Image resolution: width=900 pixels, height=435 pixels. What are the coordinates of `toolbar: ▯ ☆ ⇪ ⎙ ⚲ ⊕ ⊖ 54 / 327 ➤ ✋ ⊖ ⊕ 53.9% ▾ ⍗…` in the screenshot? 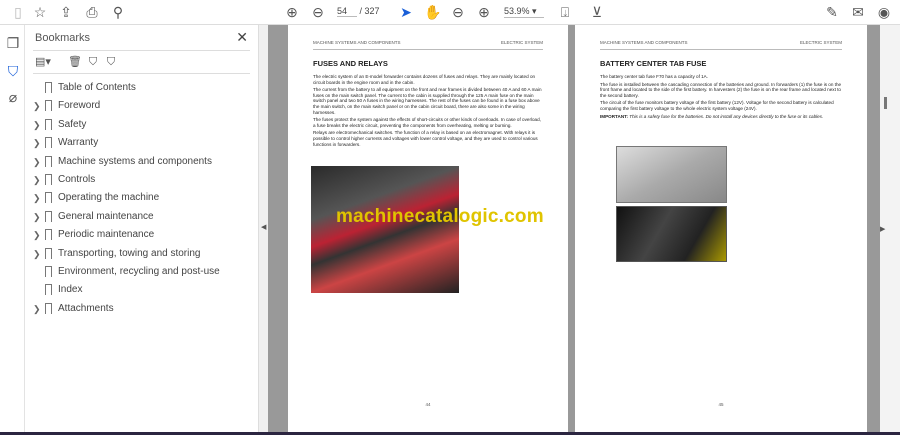 It's located at (450, 12).